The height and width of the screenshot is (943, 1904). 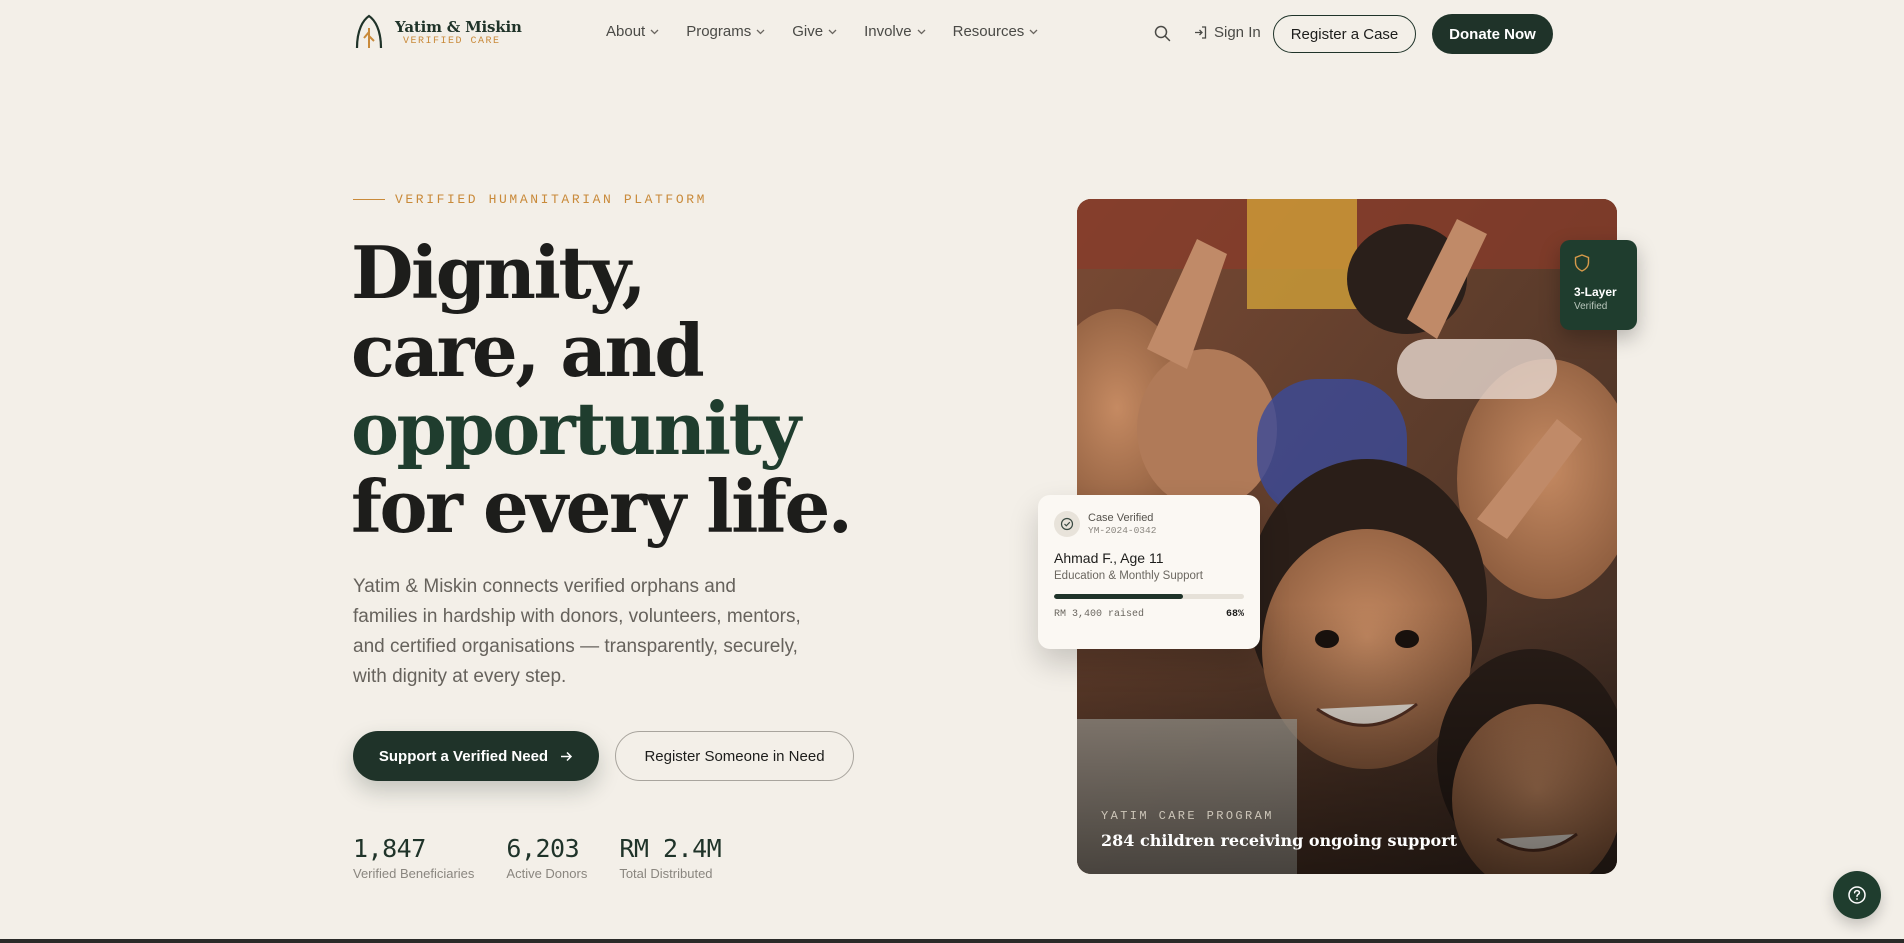 I want to click on headline-line-1: Dignity,, so click(x=499, y=272).